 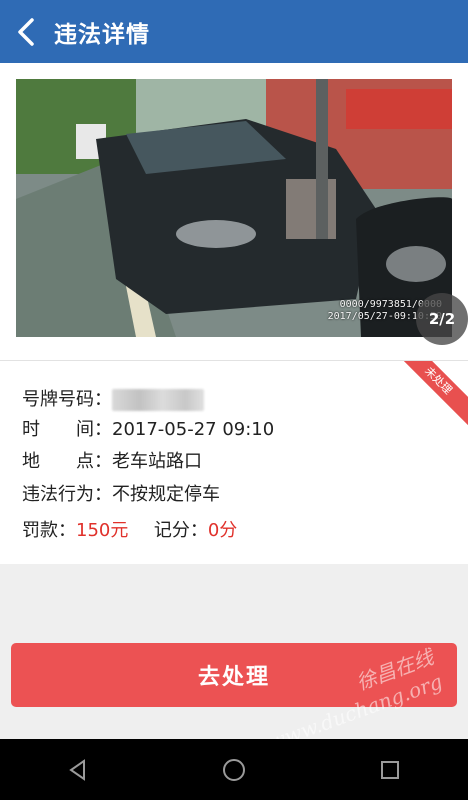 I want to click on penalty-row: 罚款：150元 记分：0分, so click(x=129, y=529).